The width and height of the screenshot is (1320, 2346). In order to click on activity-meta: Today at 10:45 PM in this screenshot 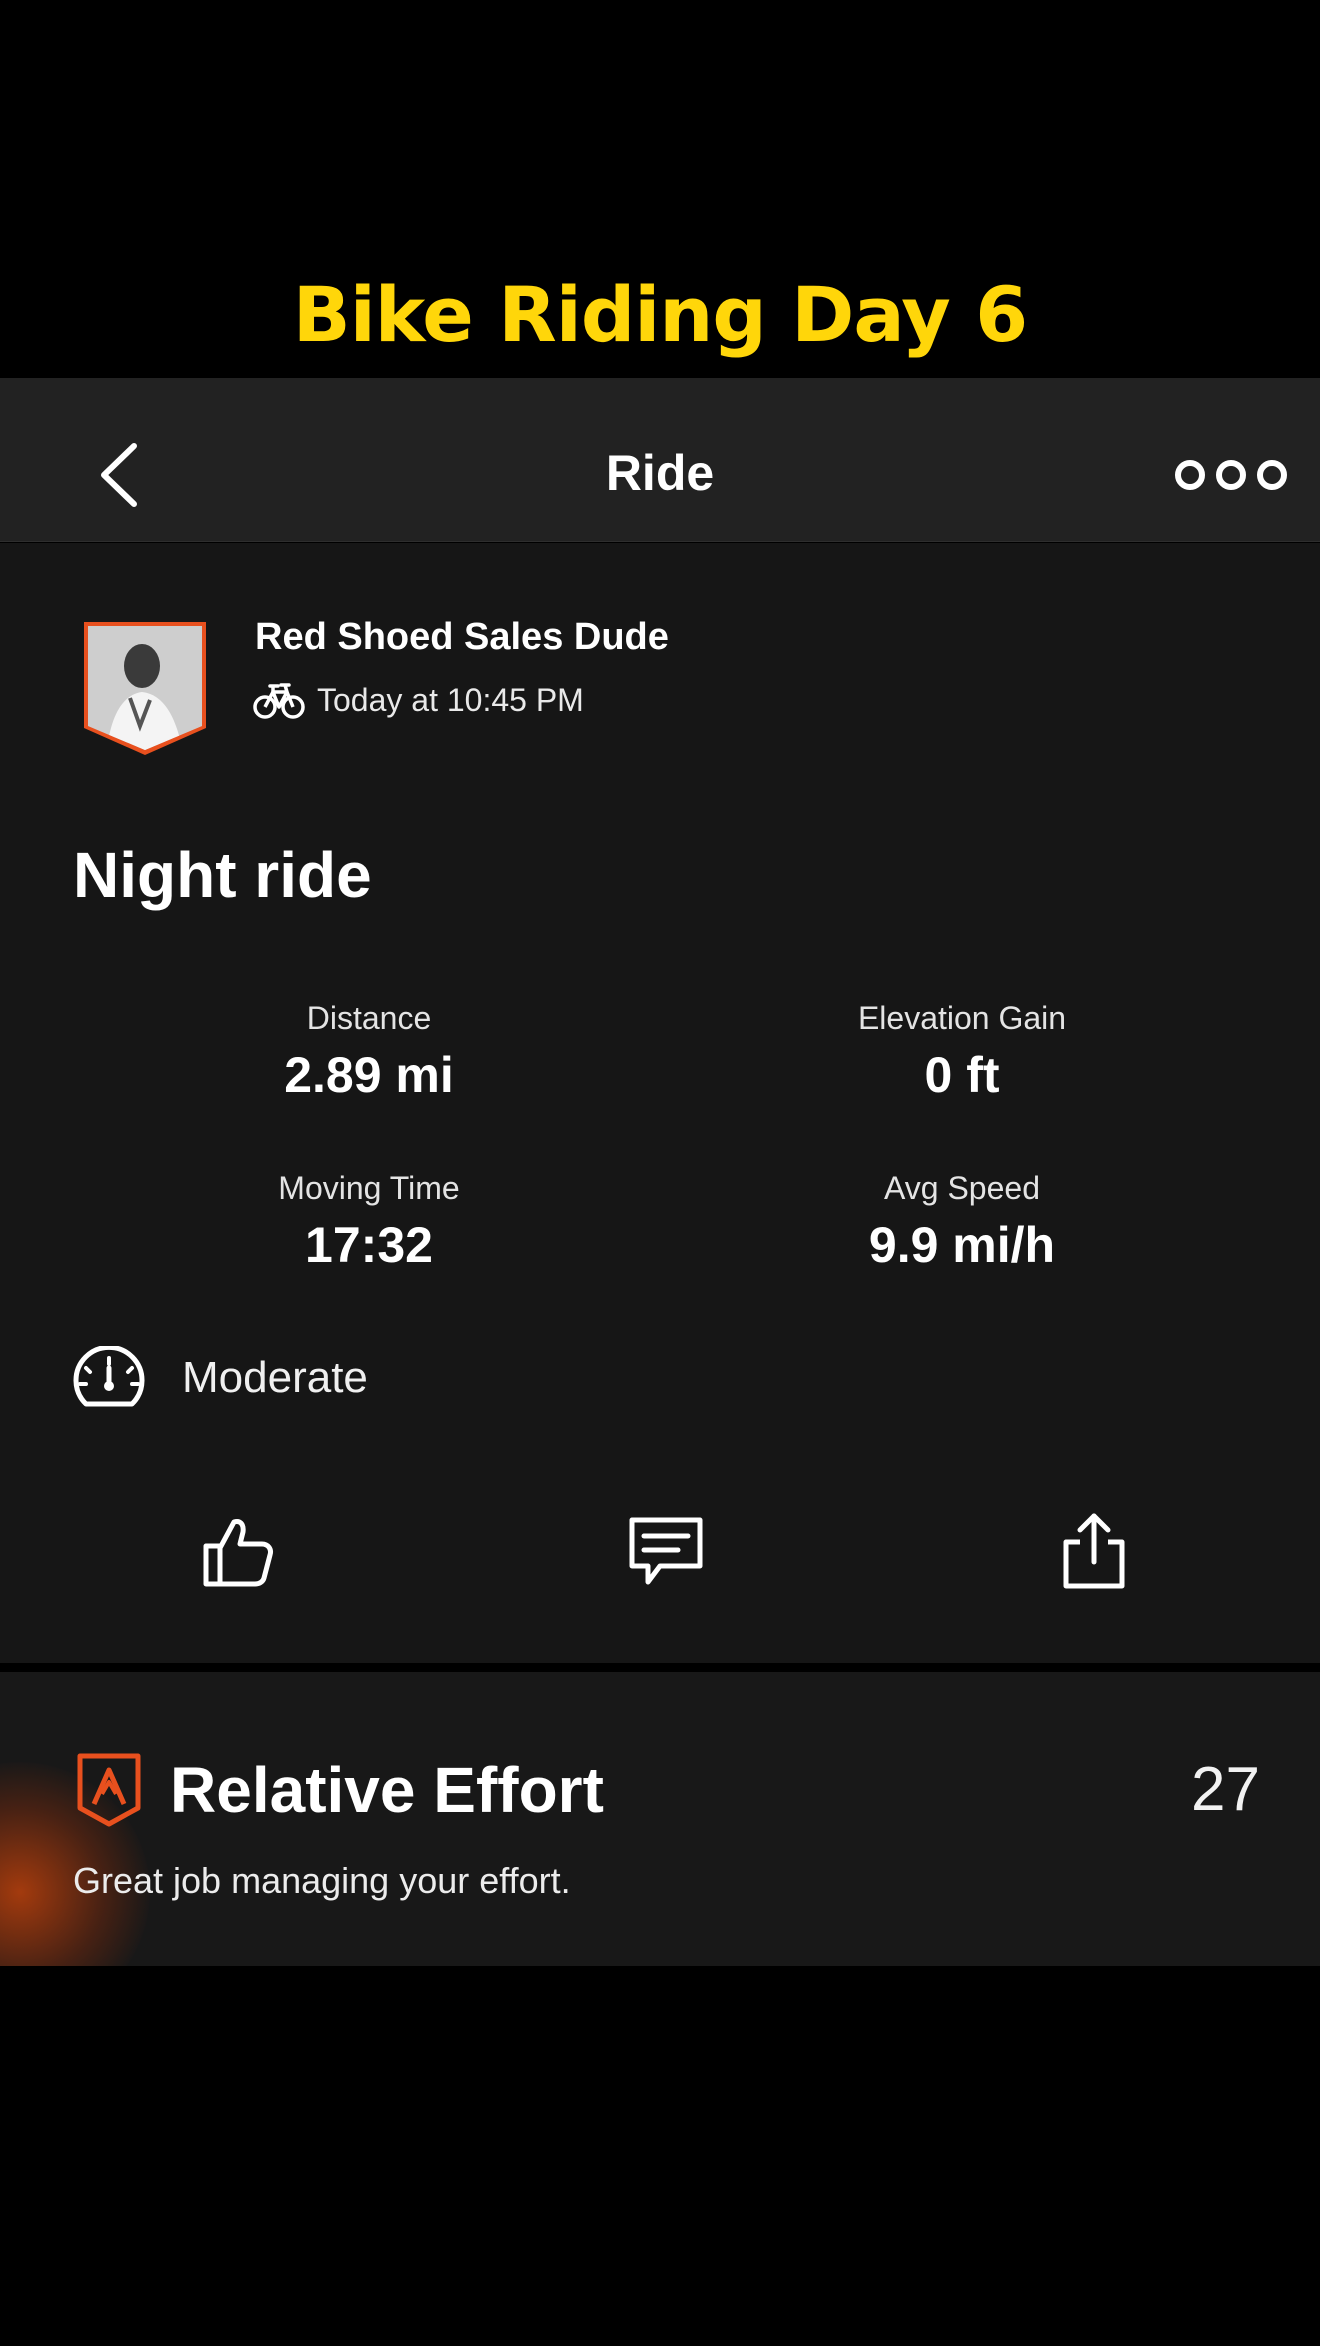, I will do `click(418, 700)`.